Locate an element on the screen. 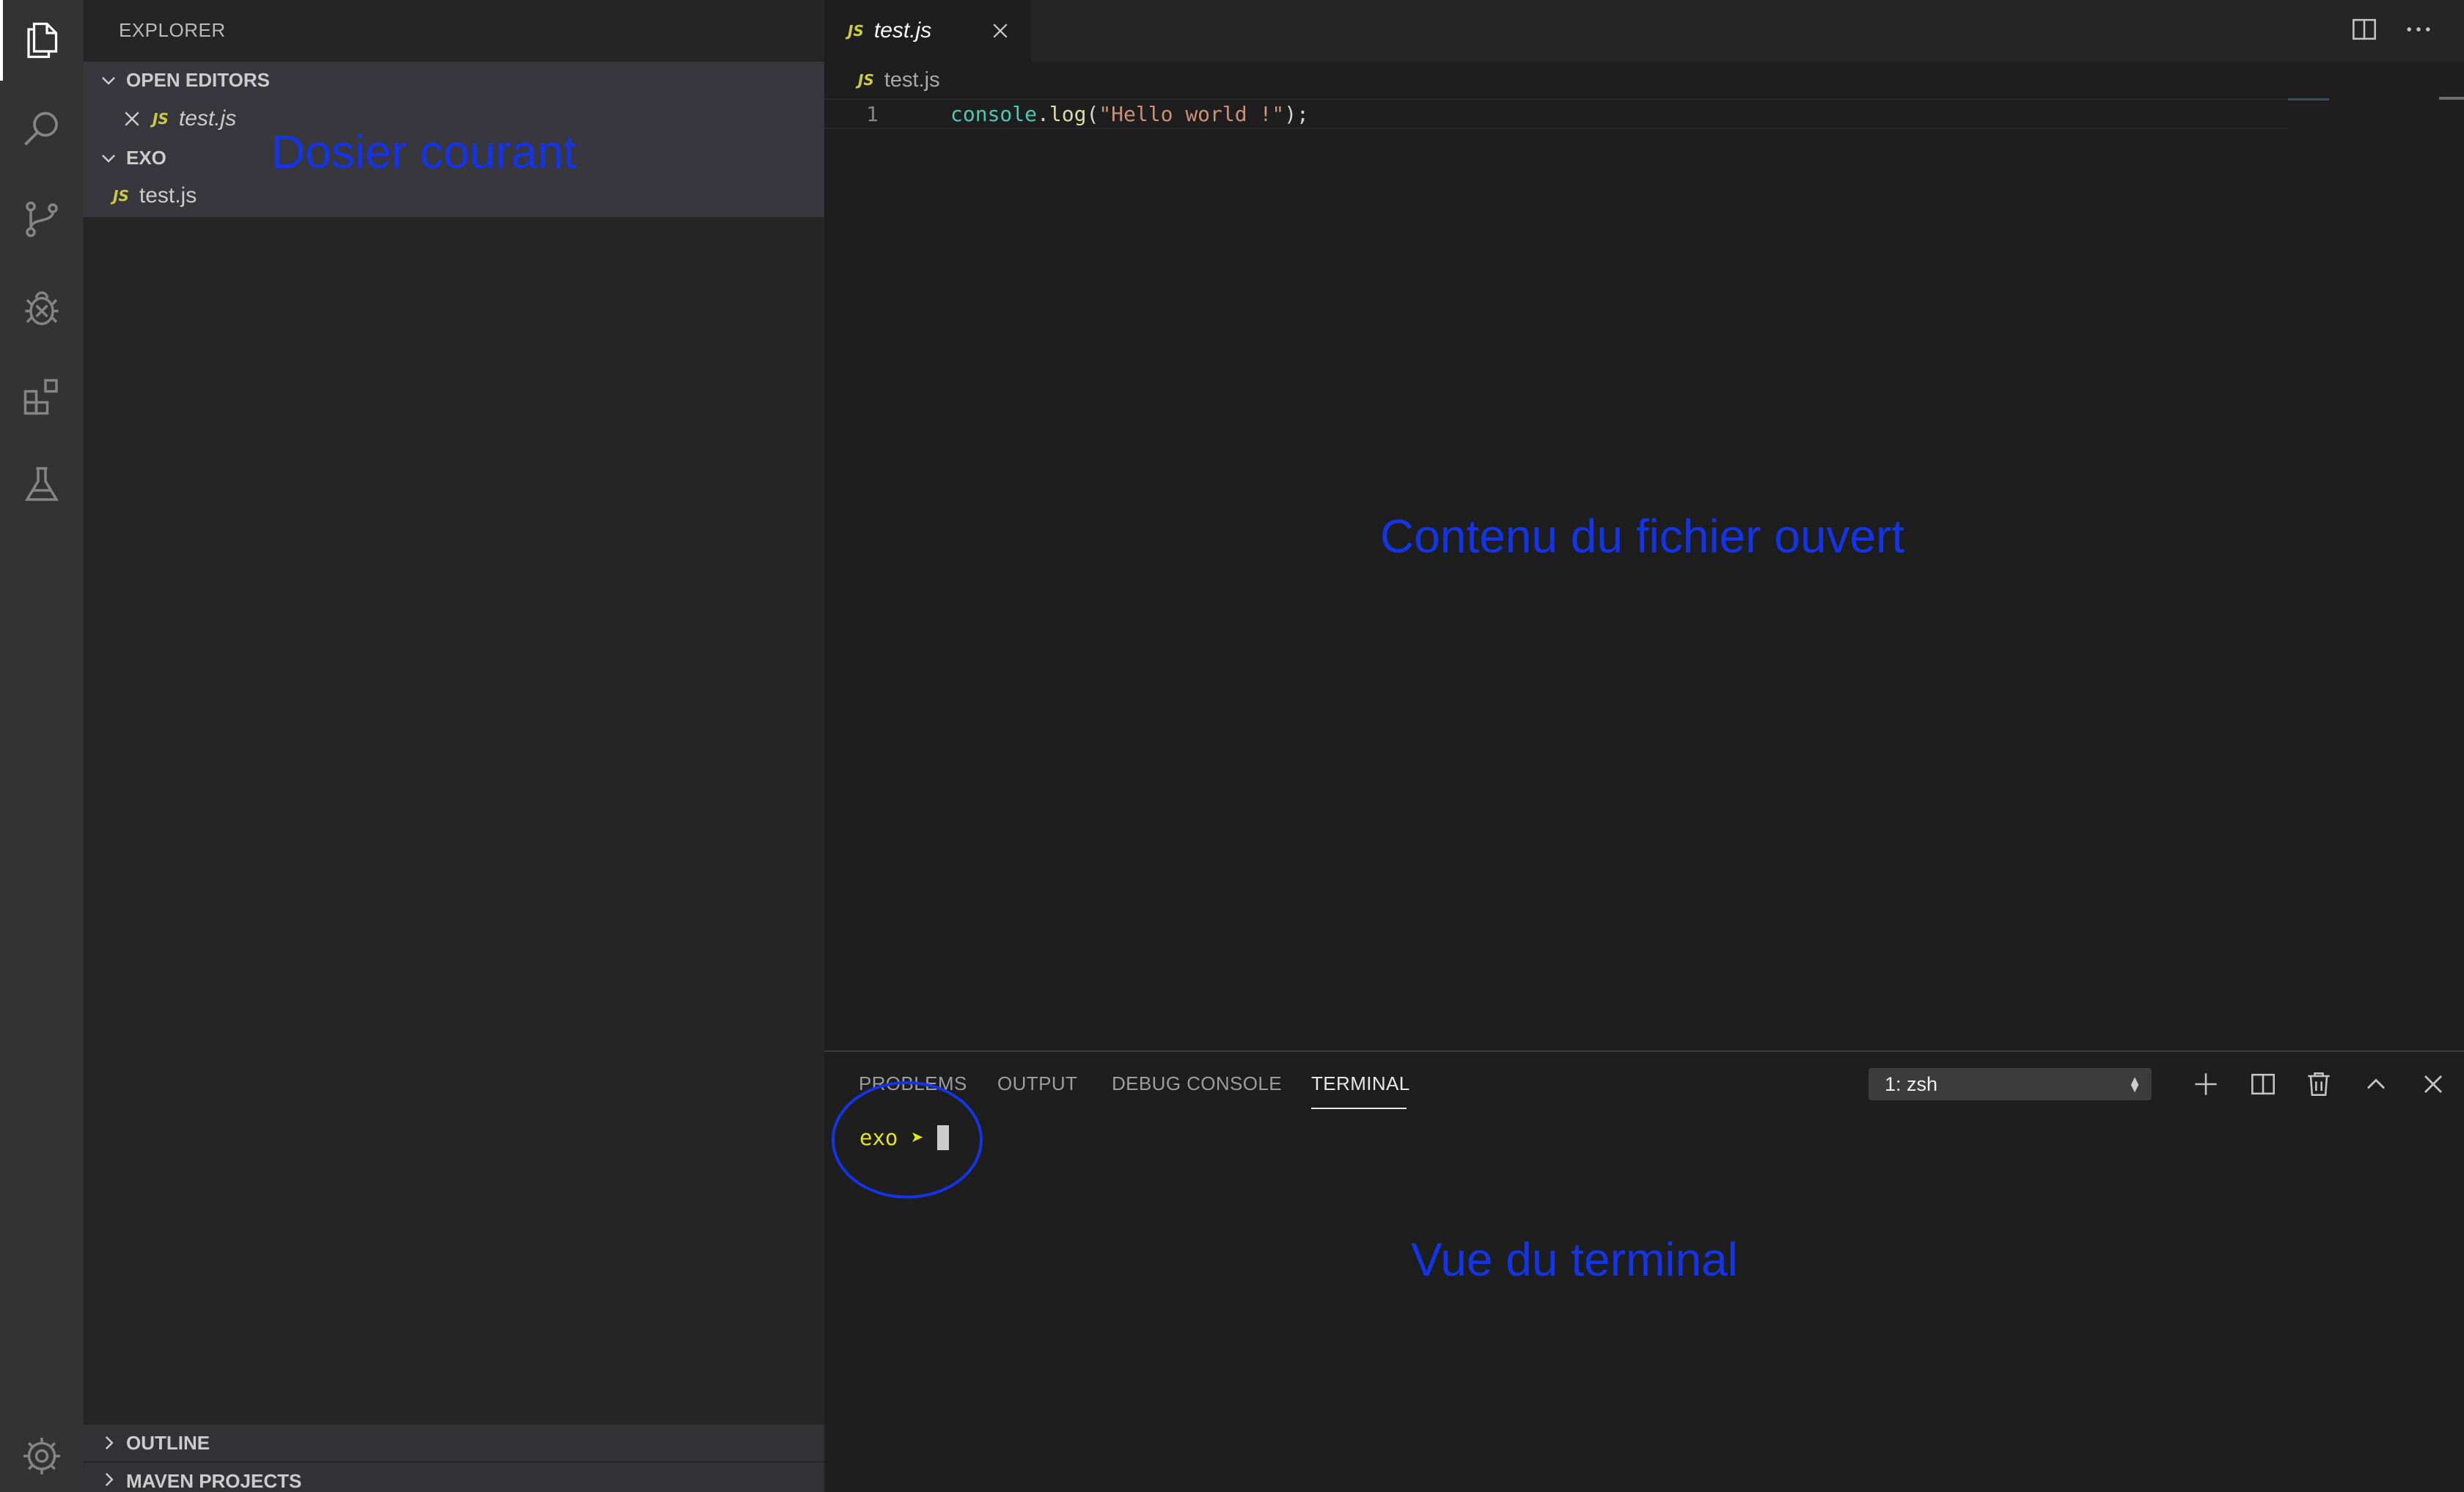 The image size is (2464, 1492). code-token-string: "Hello world !" is located at coordinates (1192, 113).